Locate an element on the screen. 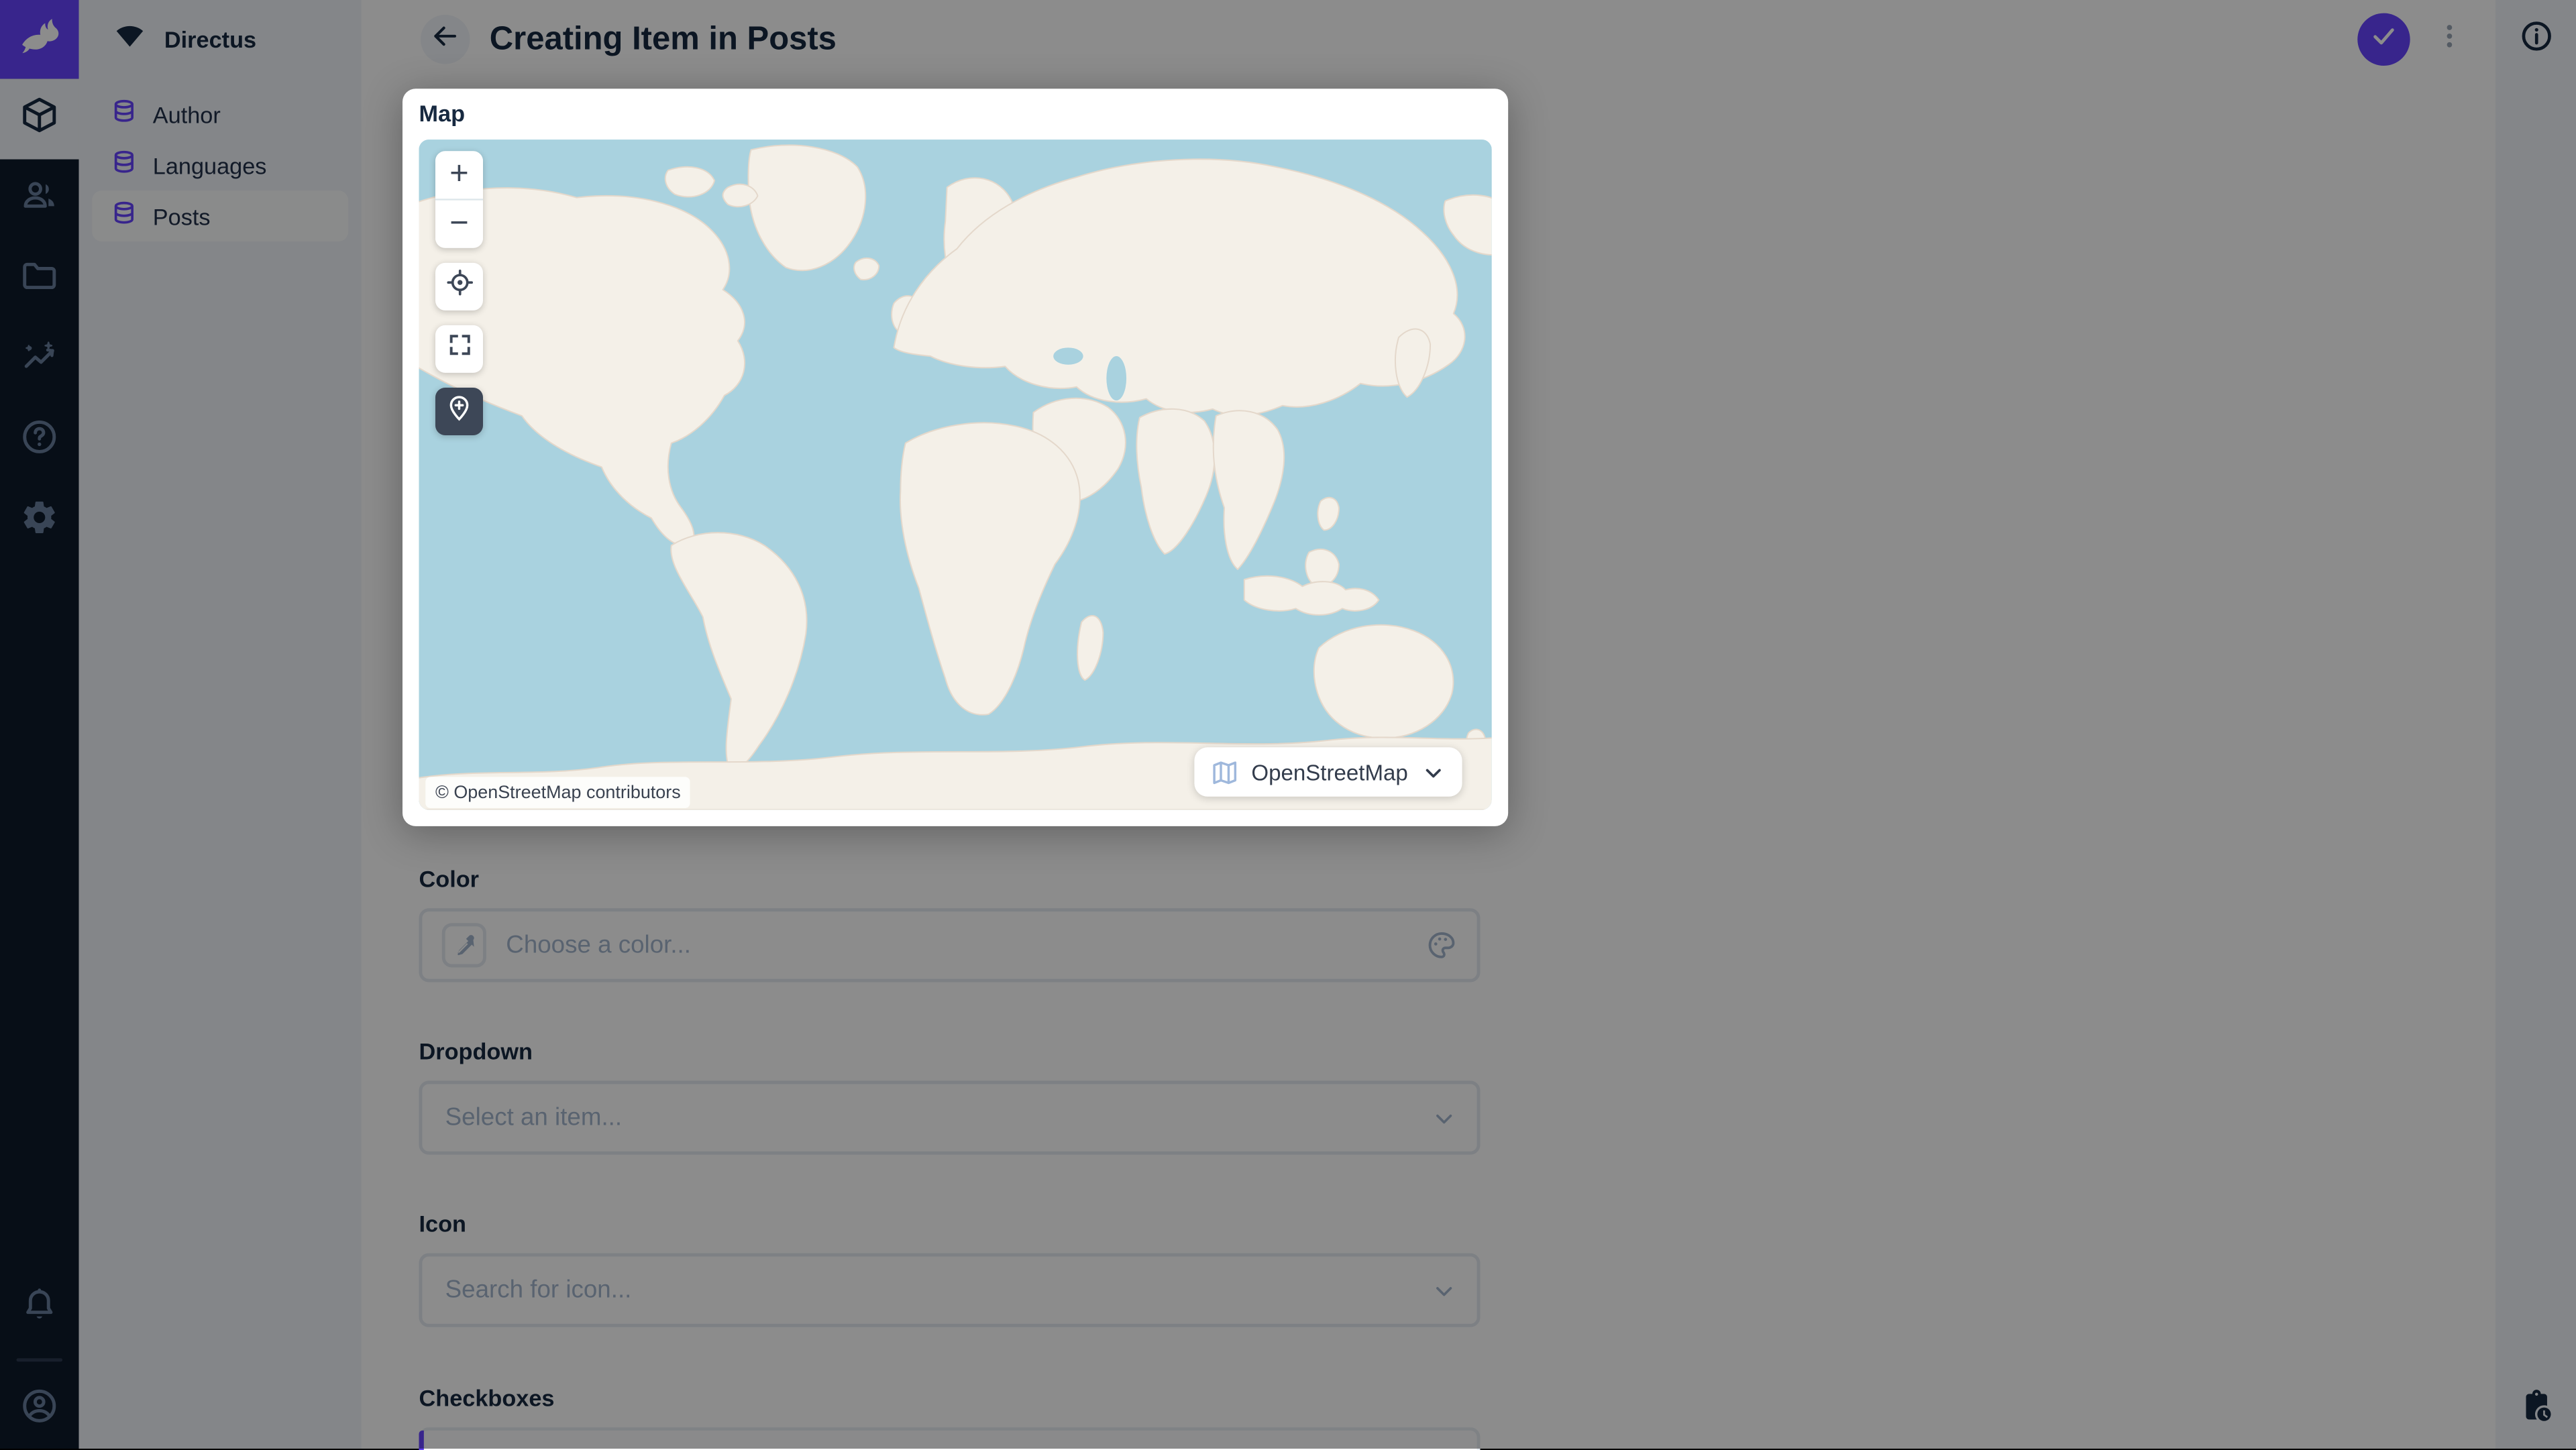 This screenshot has height=1450, width=2576. map-field-label: Map is located at coordinates (442, 113).